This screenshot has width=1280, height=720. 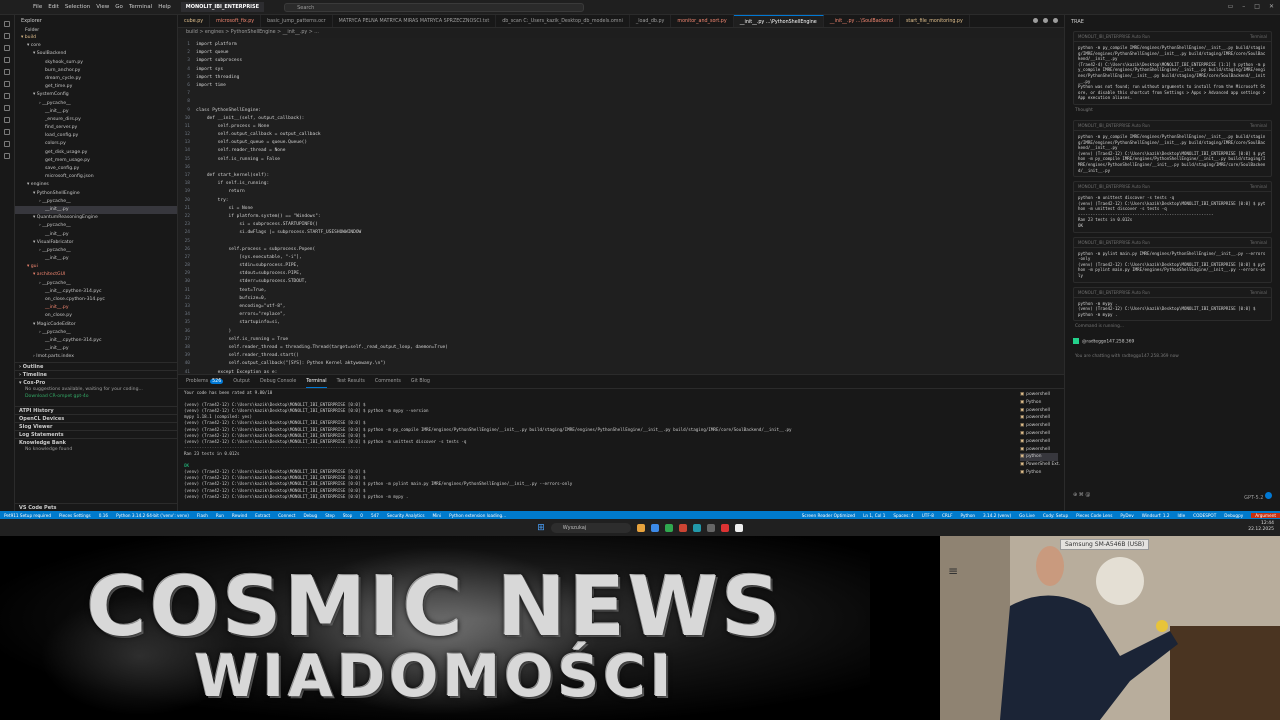 I want to click on tree-item: ▾ MagicCodeEditor, so click(x=96, y=325).